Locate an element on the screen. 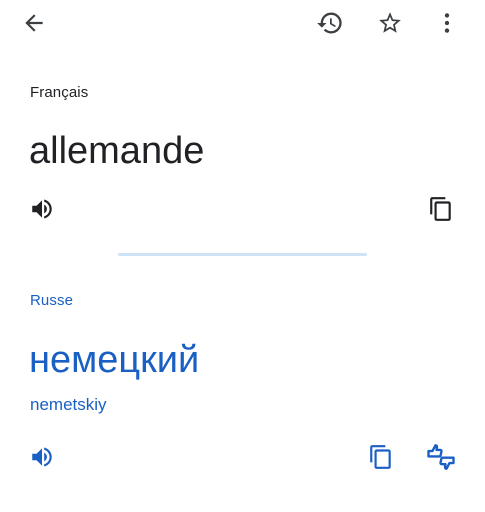 This screenshot has height=512, width=485. arrow-back-icon is located at coordinates (34, 23).